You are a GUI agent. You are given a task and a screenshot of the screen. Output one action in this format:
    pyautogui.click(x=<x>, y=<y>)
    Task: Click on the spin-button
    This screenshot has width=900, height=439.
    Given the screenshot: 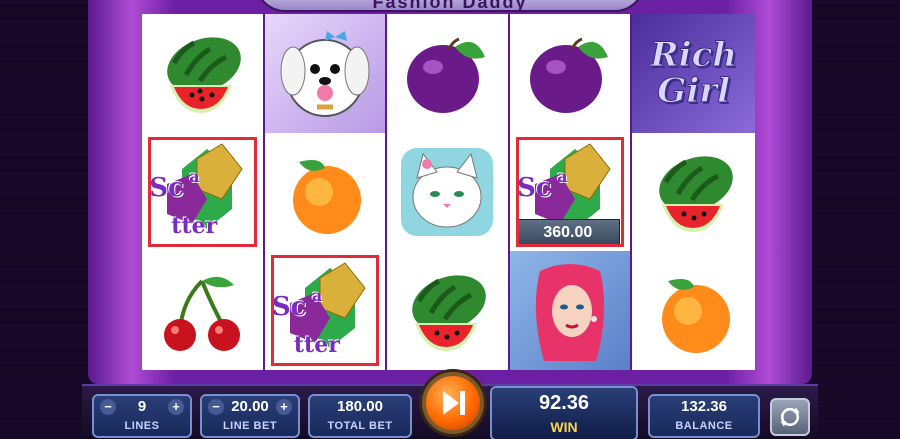 What is the action you would take?
    pyautogui.click(x=453, y=403)
    